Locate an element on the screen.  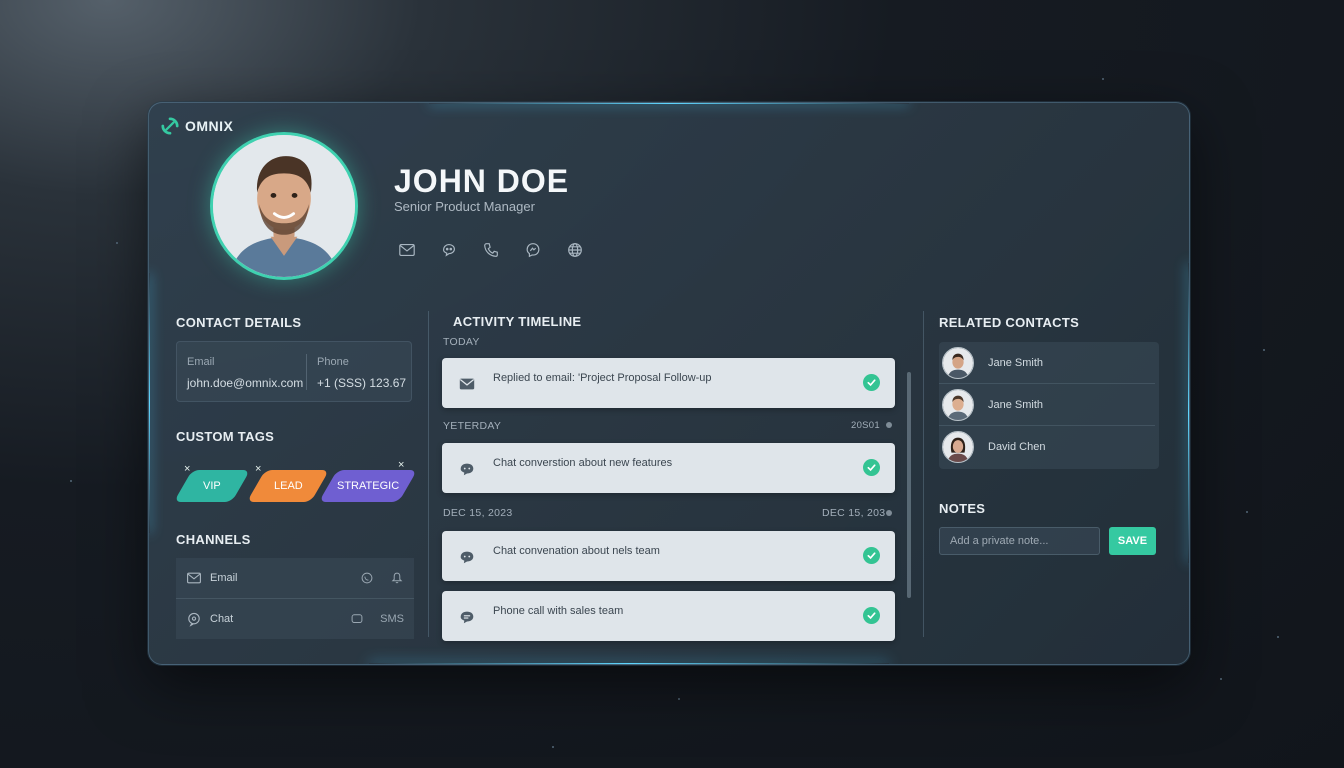
channel-actions: SMS is located at coordinates (377, 619).